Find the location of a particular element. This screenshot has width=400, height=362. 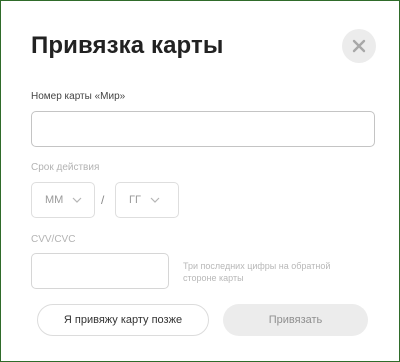

month-select: ММ is located at coordinates (63, 200).